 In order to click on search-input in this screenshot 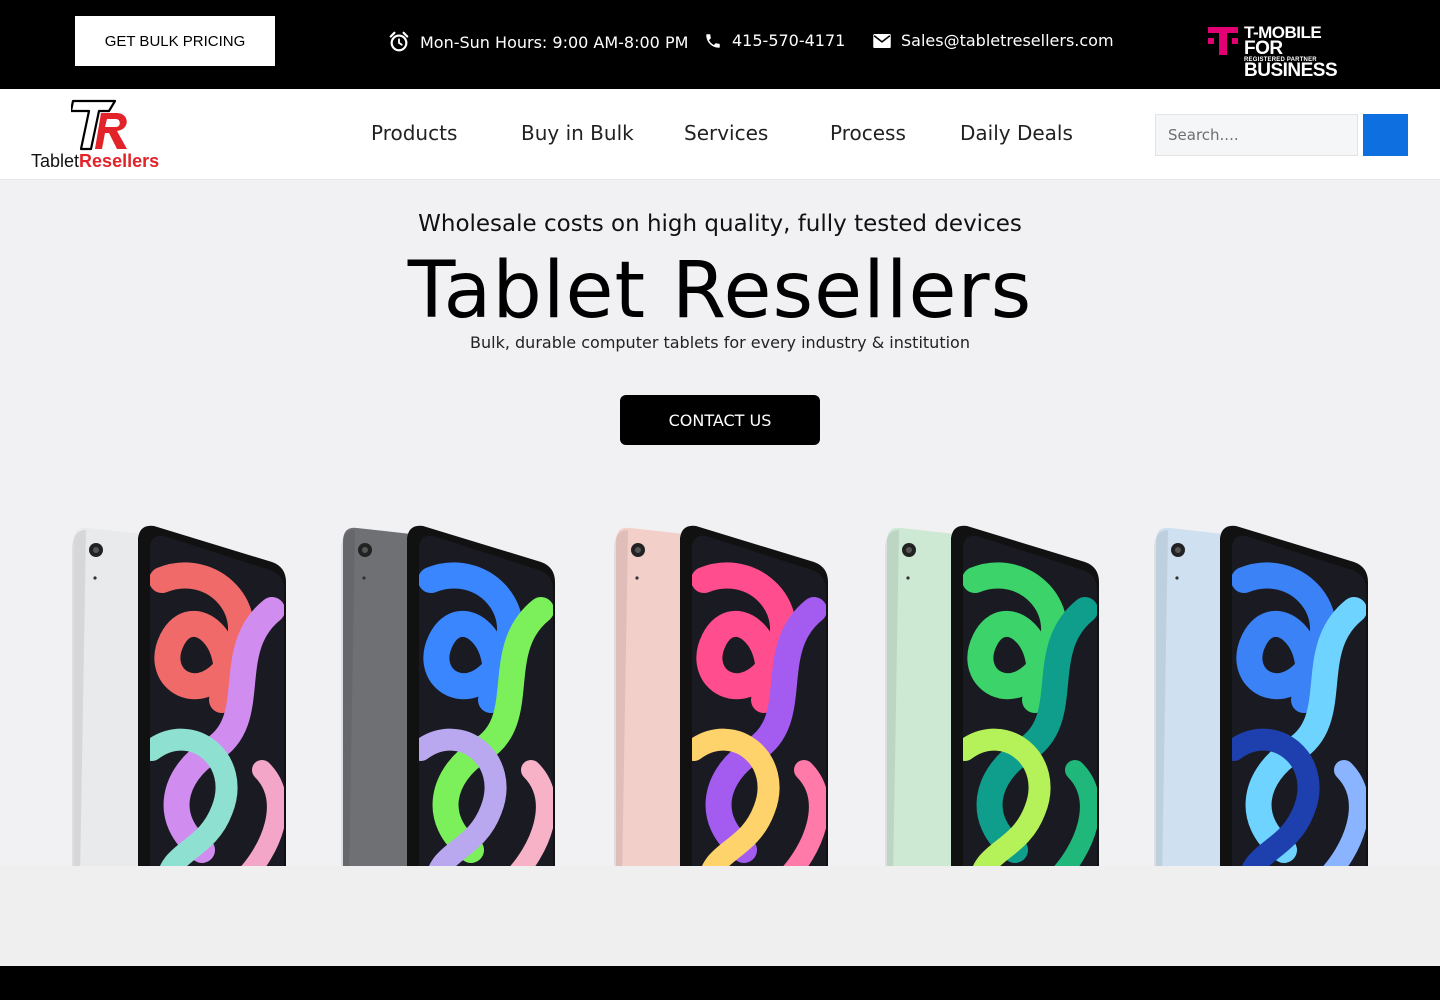, I will do `click(1256, 135)`.